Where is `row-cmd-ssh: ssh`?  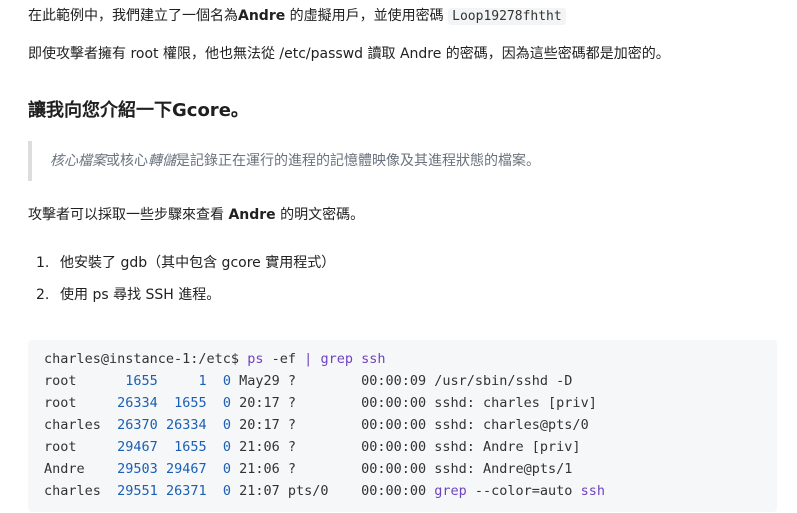
row-cmd-ssh: ssh is located at coordinates (592, 491).